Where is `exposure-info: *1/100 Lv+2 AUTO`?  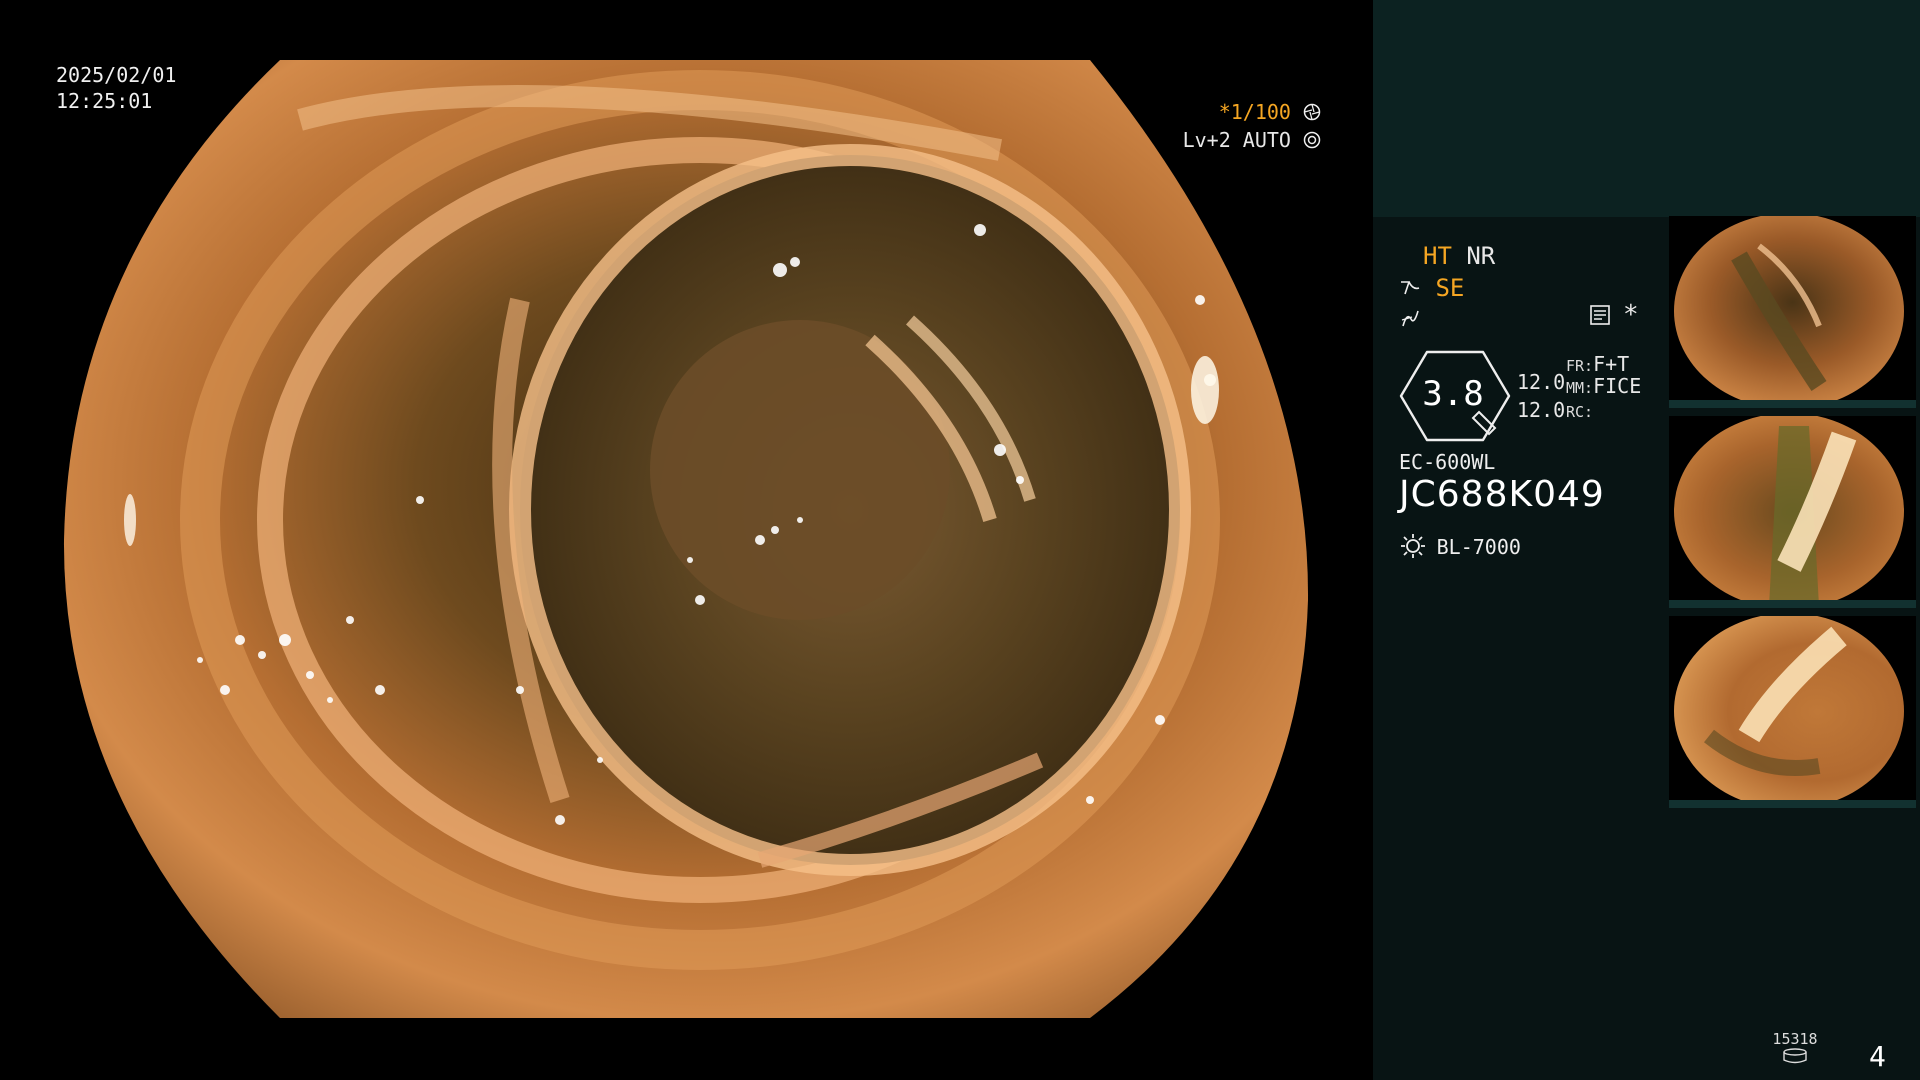 exposure-info: *1/100 Lv+2 AUTO is located at coordinates (1252, 126).